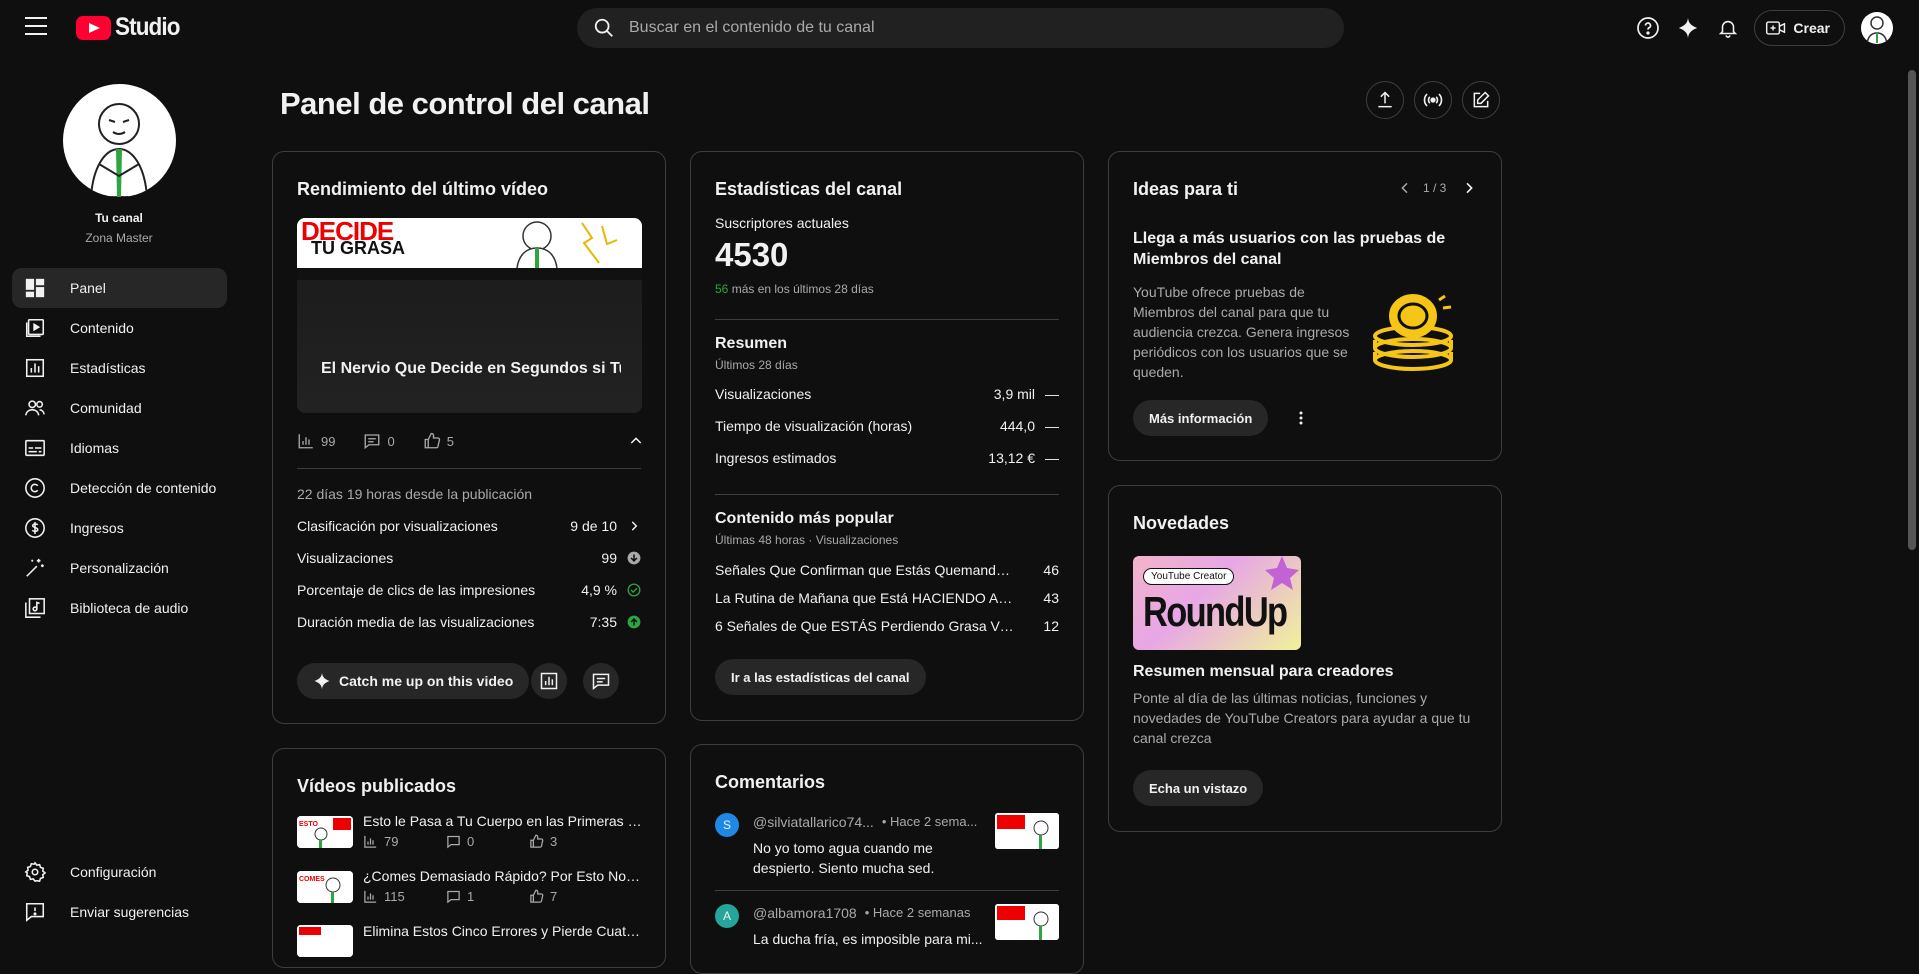 The height and width of the screenshot is (974, 1919). What do you see at coordinates (1811, 28) in the screenshot?
I see `create-label: Crear` at bounding box center [1811, 28].